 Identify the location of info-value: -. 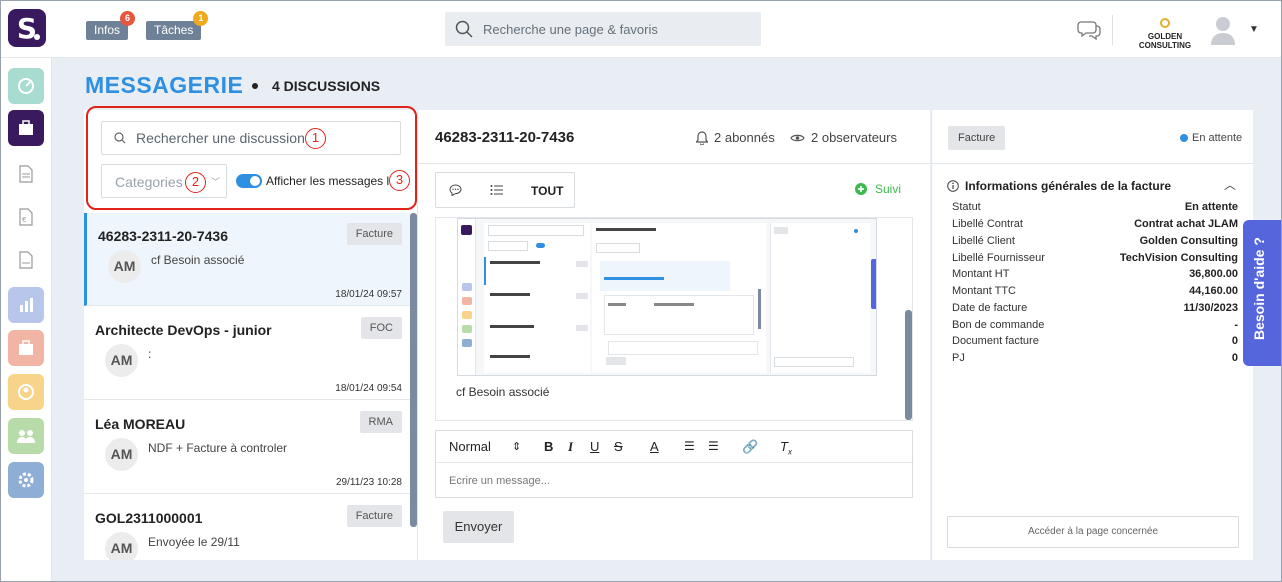
(1236, 325).